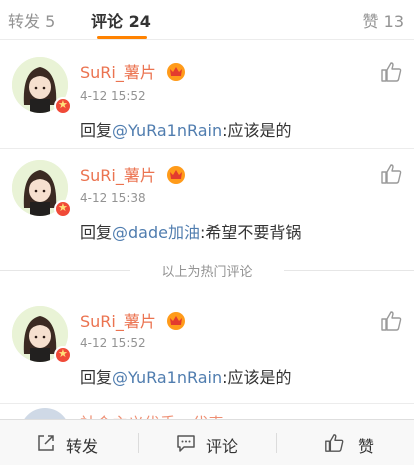 Image resolution: width=414 pixels, height=465 pixels. Describe the element at coordinates (349, 270) in the screenshot. I see `divider-line` at that location.